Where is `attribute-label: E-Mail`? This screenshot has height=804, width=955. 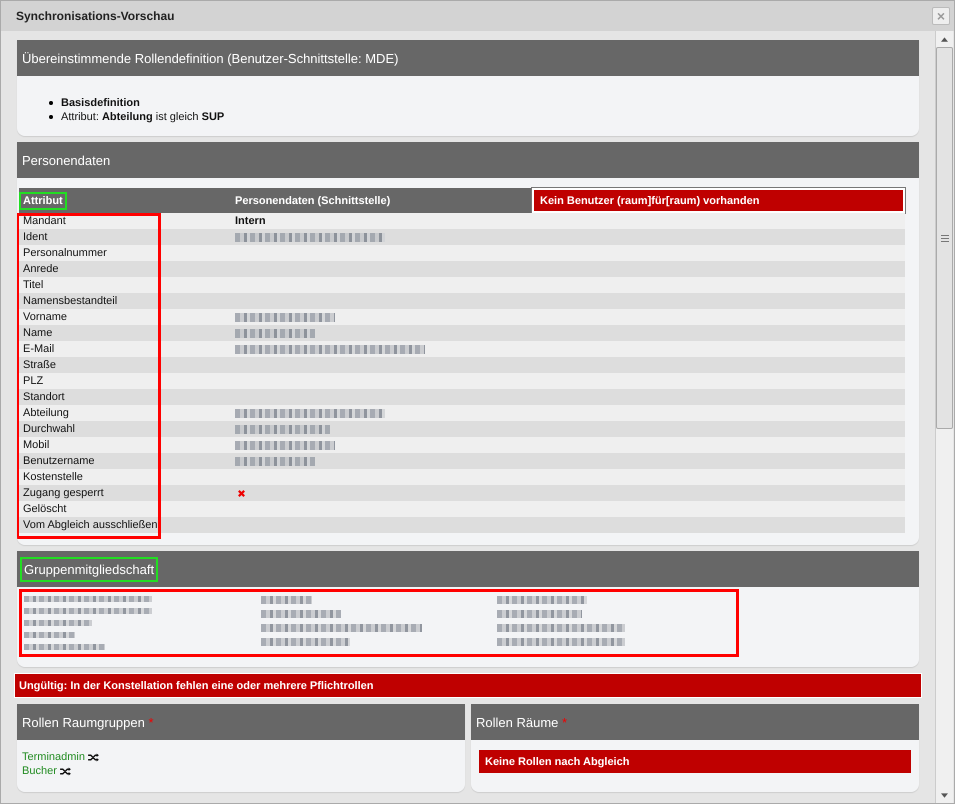
attribute-label: E-Mail is located at coordinates (38, 349).